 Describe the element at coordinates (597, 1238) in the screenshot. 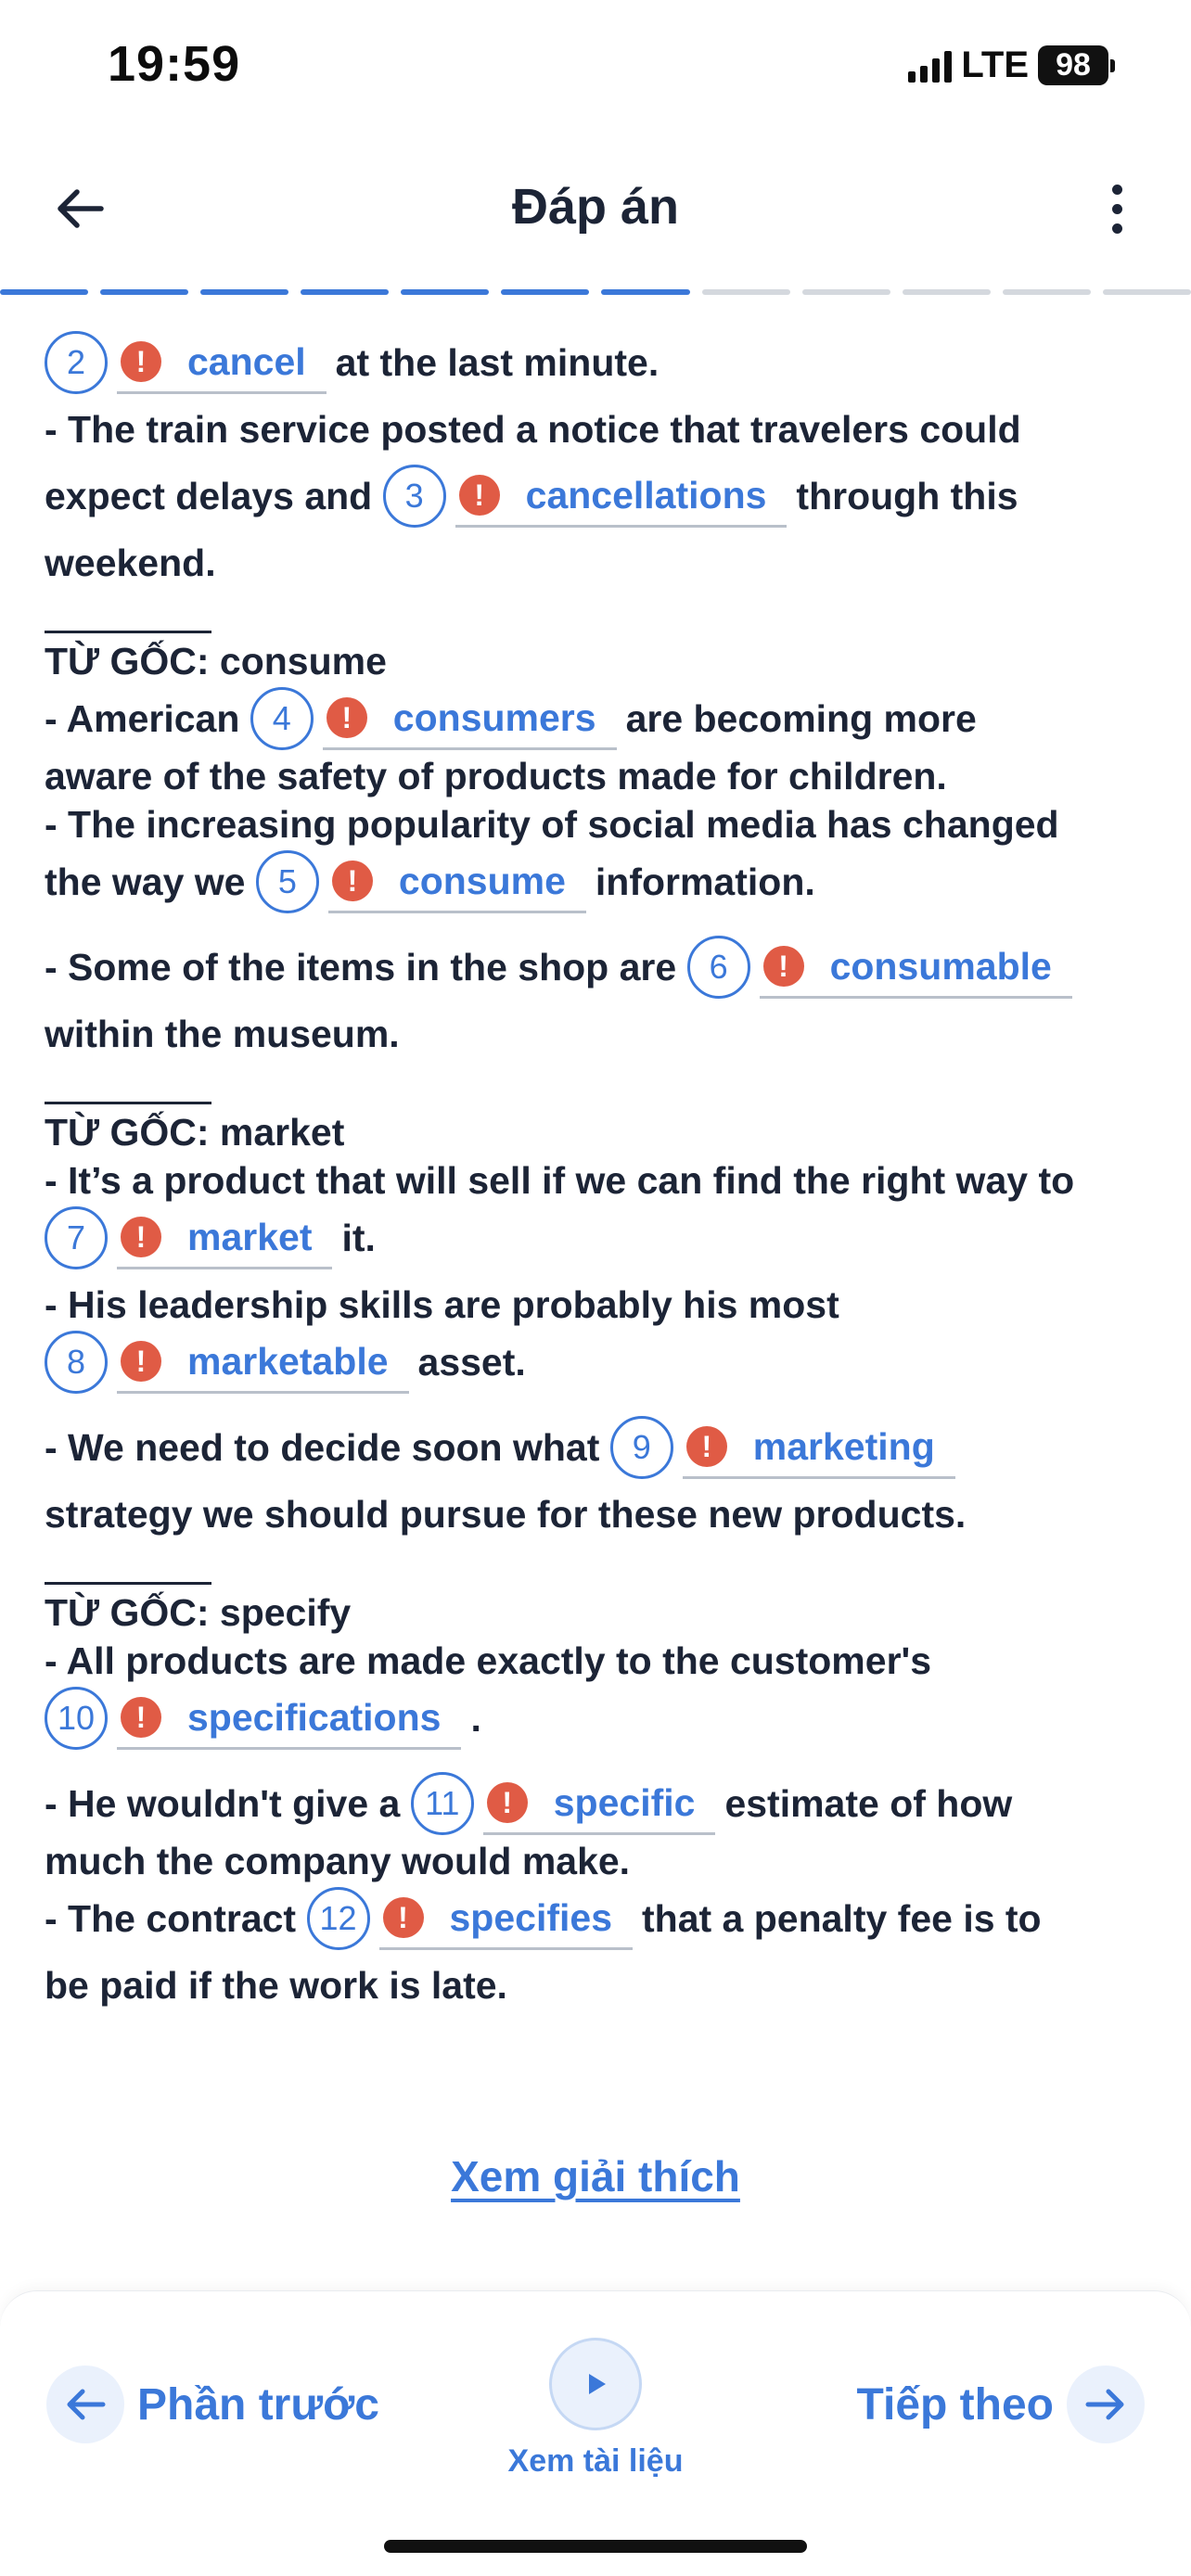

I see `sentence-line: 7 ! market it.` at that location.